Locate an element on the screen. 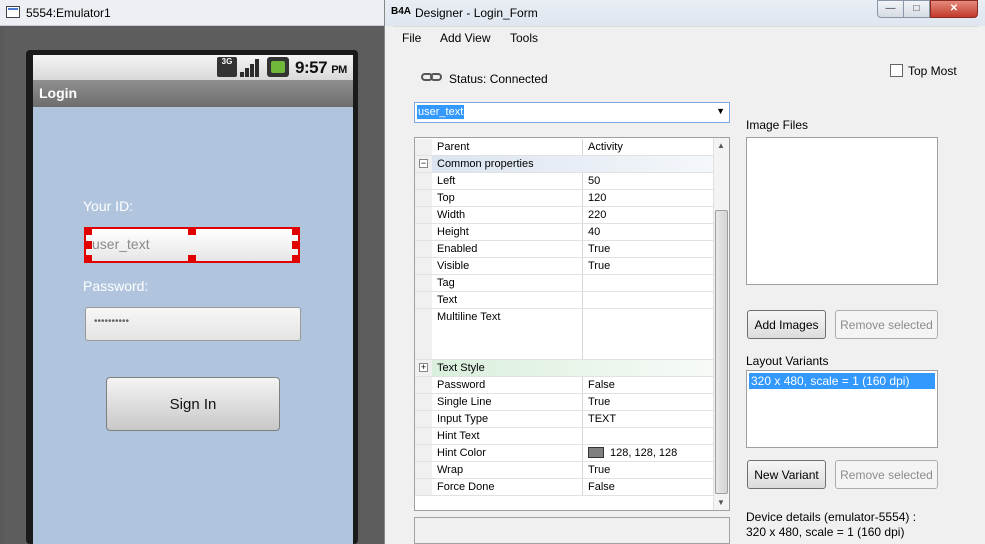 The image size is (985, 544). new-variant-button: New Variant is located at coordinates (786, 474).